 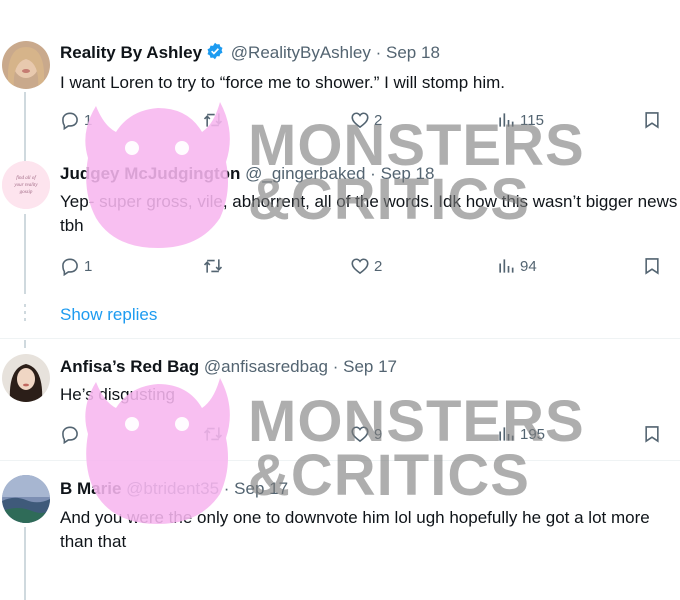 I want to click on like-button: 9, so click(x=366, y=434).